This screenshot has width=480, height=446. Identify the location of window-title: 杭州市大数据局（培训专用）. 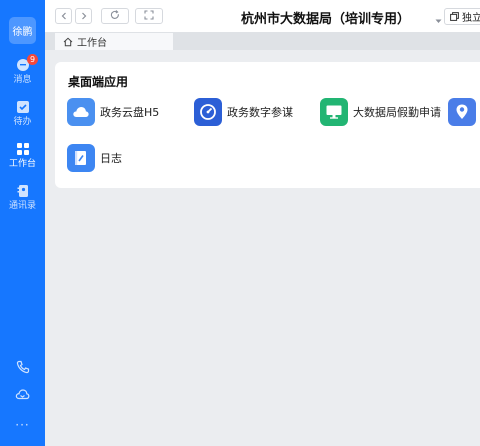
(326, 19).